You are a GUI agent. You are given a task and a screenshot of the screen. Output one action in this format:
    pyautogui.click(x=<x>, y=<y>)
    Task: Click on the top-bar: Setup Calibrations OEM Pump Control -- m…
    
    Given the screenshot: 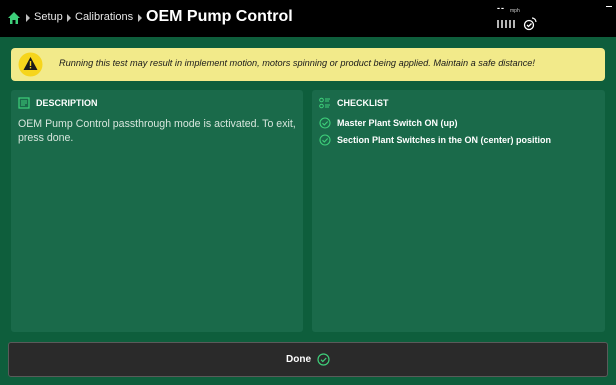 What is the action you would take?
    pyautogui.click(x=308, y=18)
    